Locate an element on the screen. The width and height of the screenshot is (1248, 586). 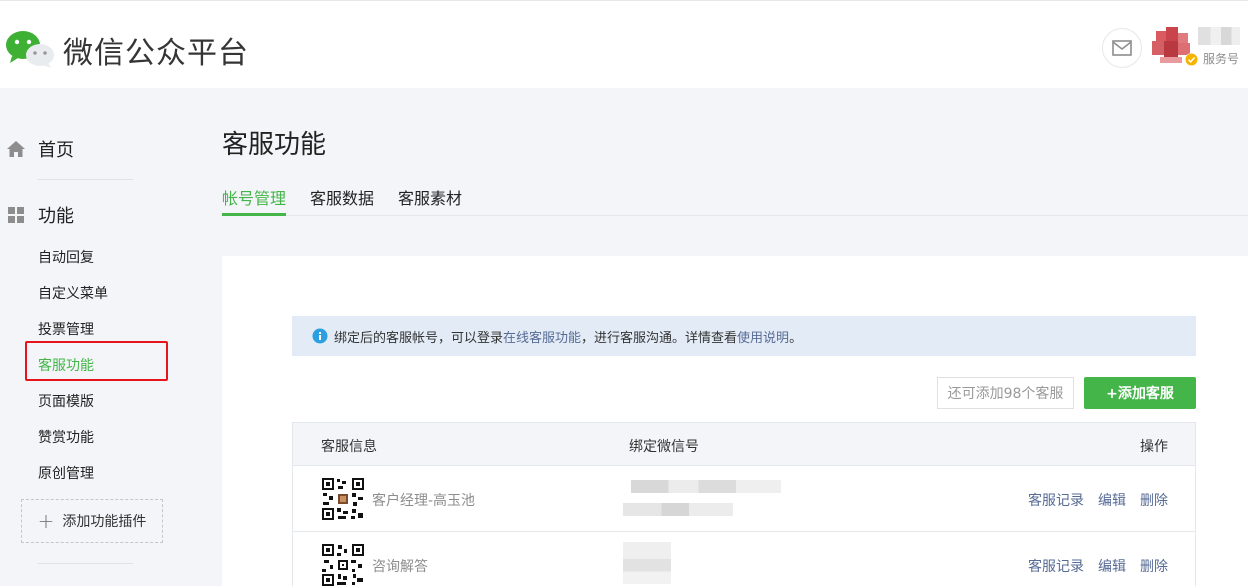
online-service-link: 在线客服功能 is located at coordinates (542, 336).